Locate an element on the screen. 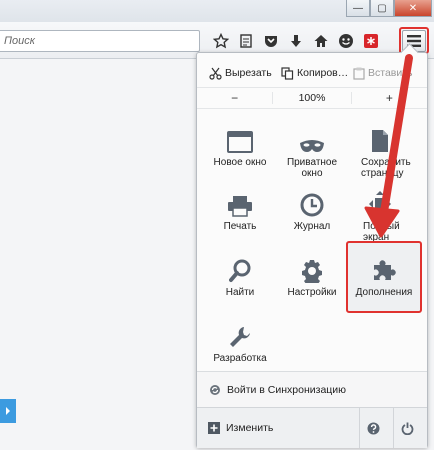 This screenshot has width=434, height=450. annotation-arrow is located at coordinates (388, 146).